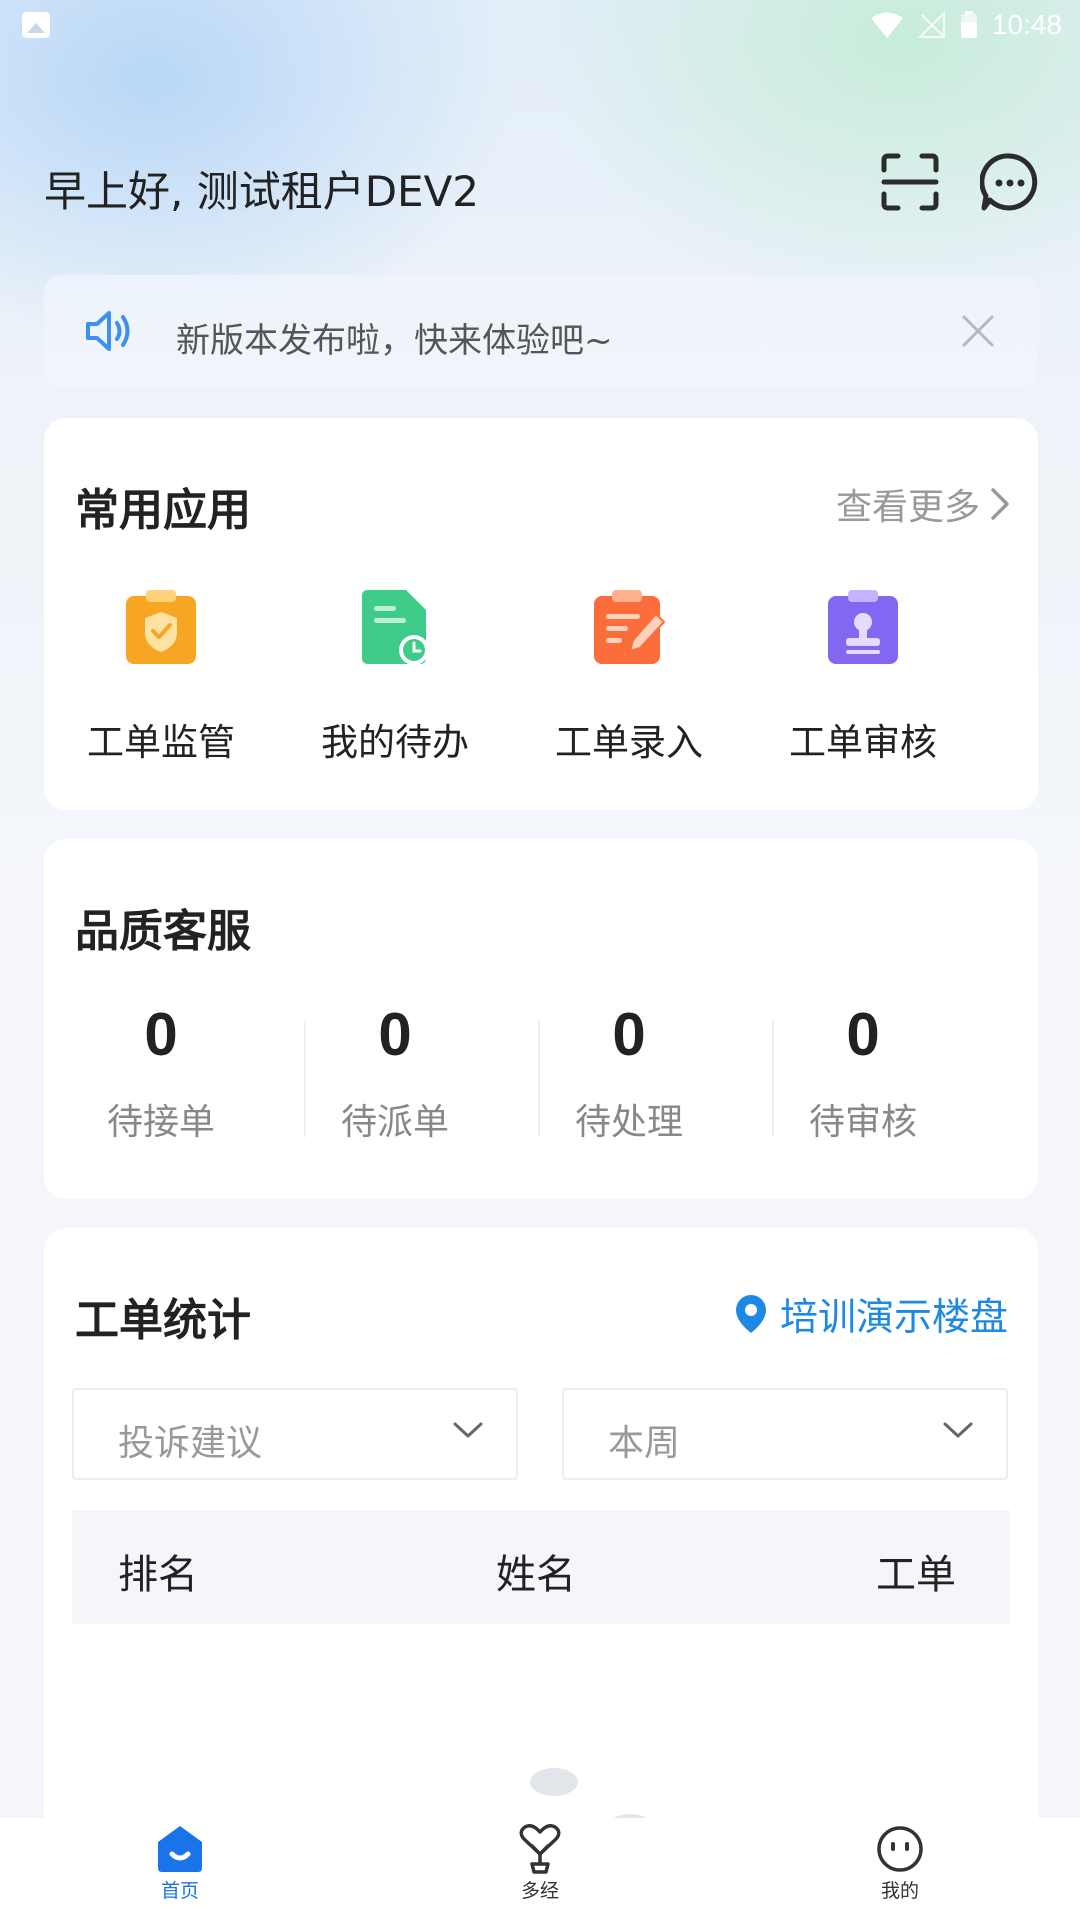  What do you see at coordinates (969, 25) in the screenshot?
I see `battery-icon` at bounding box center [969, 25].